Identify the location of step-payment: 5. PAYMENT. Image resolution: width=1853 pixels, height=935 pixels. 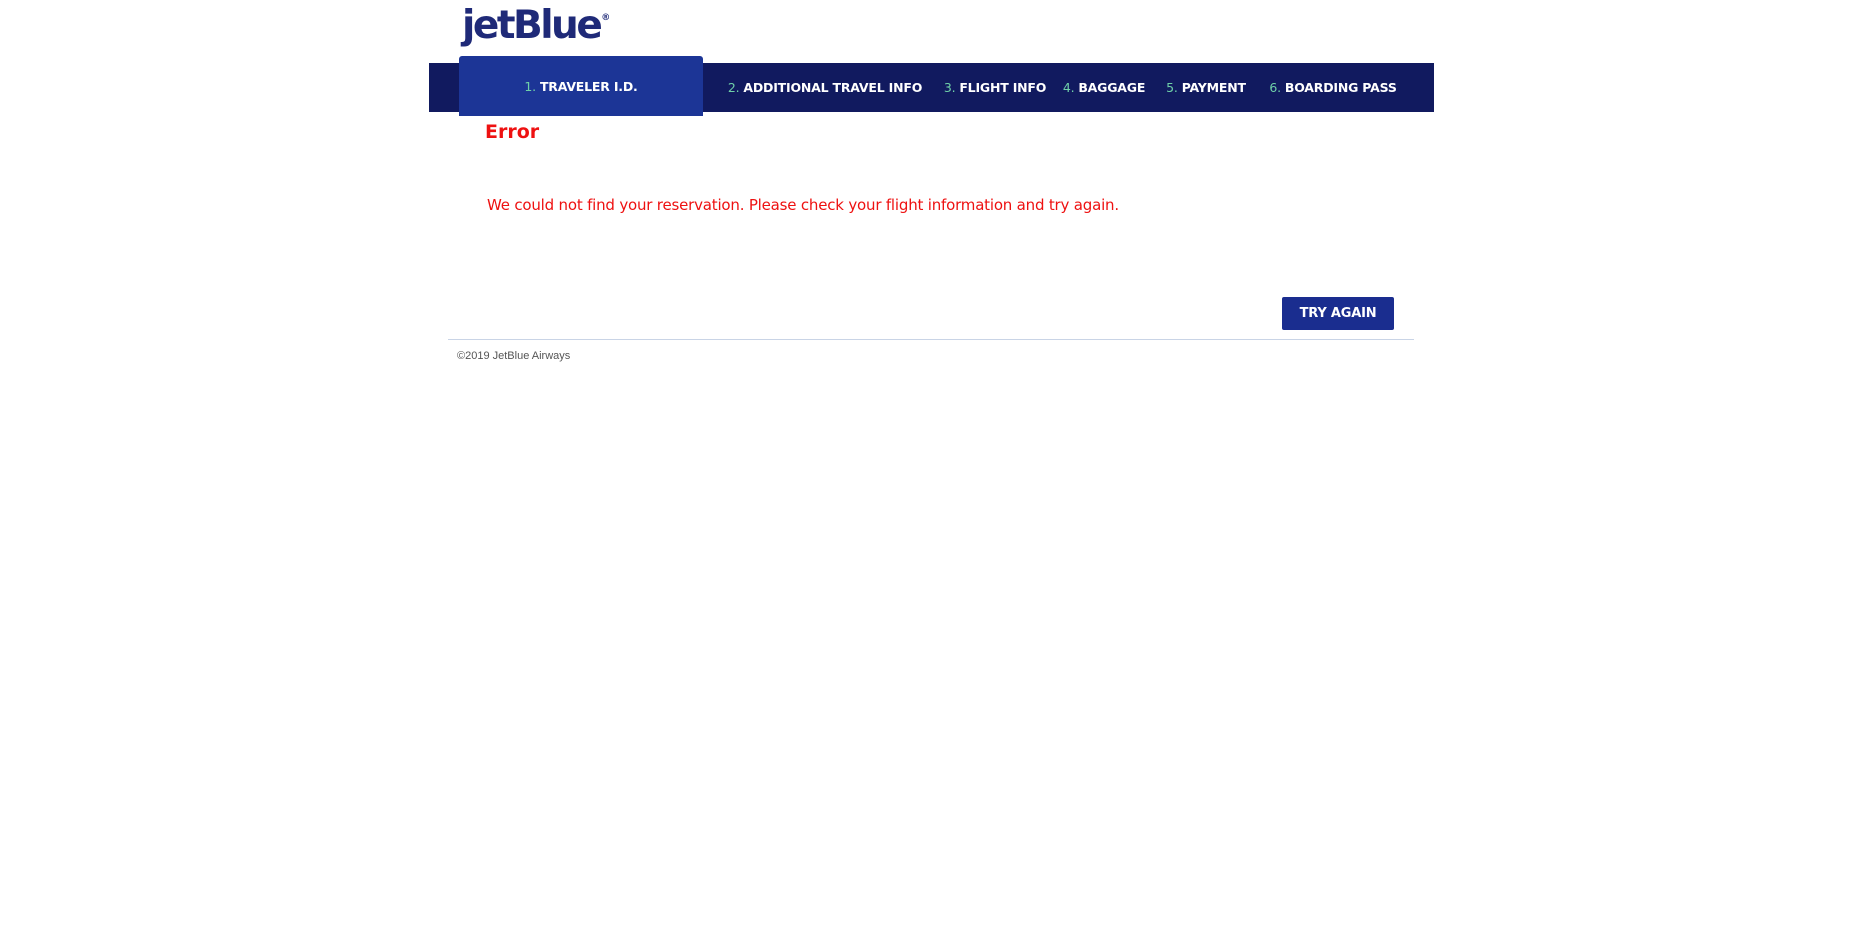
(1206, 87).